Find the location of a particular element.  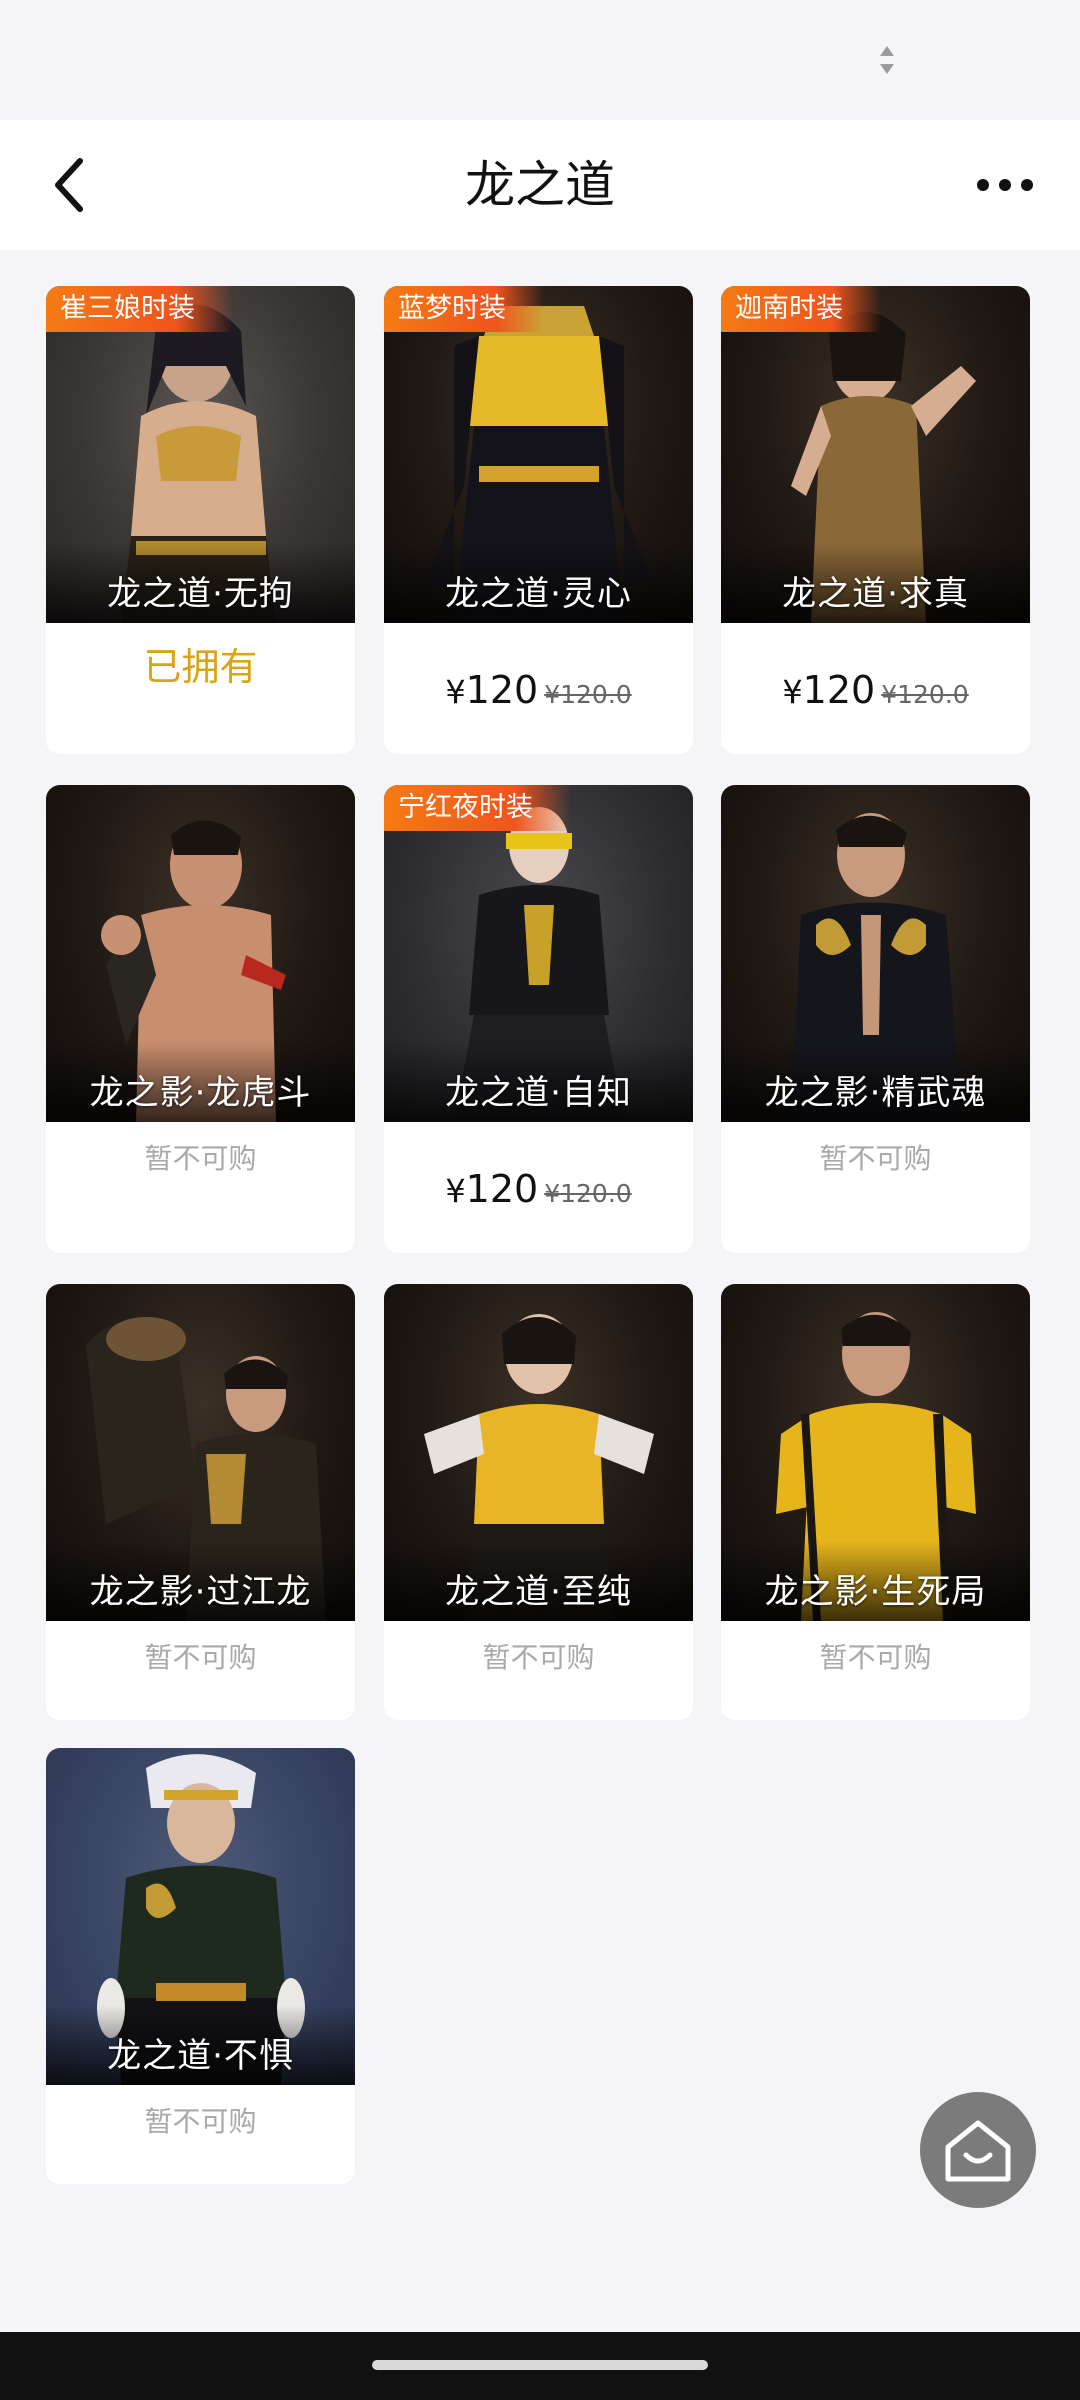

costume-card: 宁红夜时装 龙之道·自知 ¥120 ¥120.0 is located at coordinates (538, 1019).